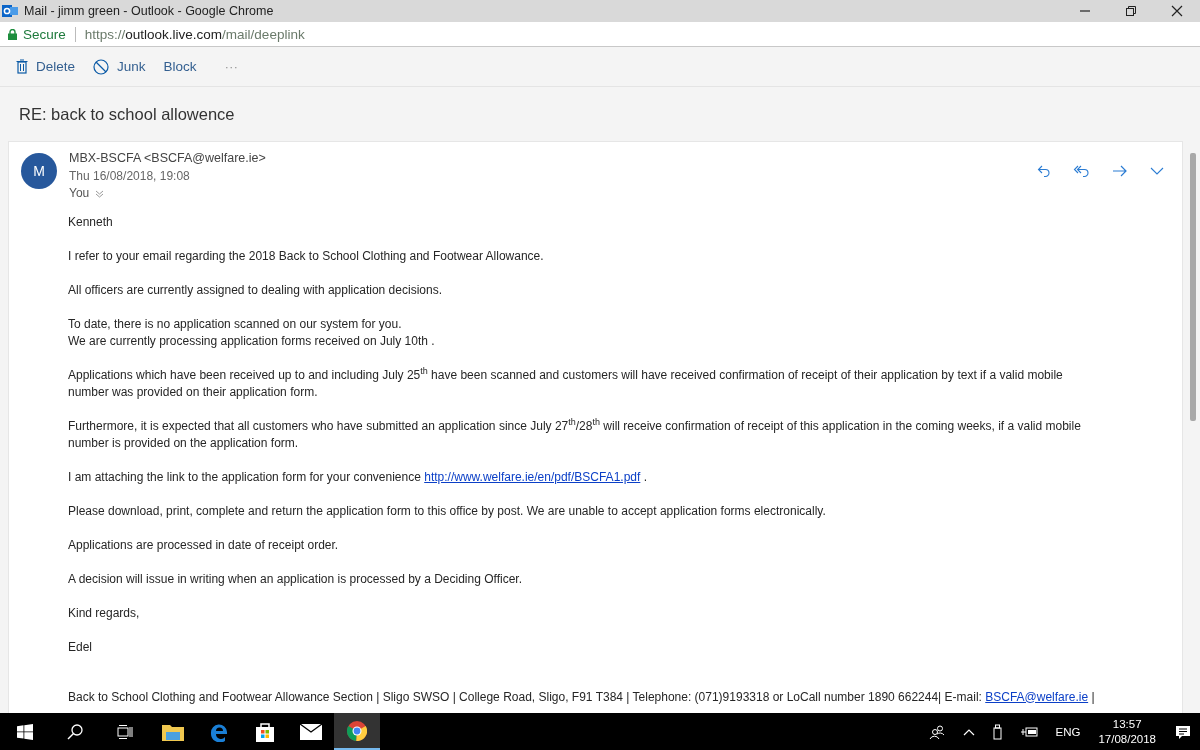 This screenshot has height=750, width=1200. Describe the element at coordinates (447, 511) in the screenshot. I see `message-text: Please download, print, complete and return the application form to this office by post. We are unable to accept application forms electronically.` at that location.